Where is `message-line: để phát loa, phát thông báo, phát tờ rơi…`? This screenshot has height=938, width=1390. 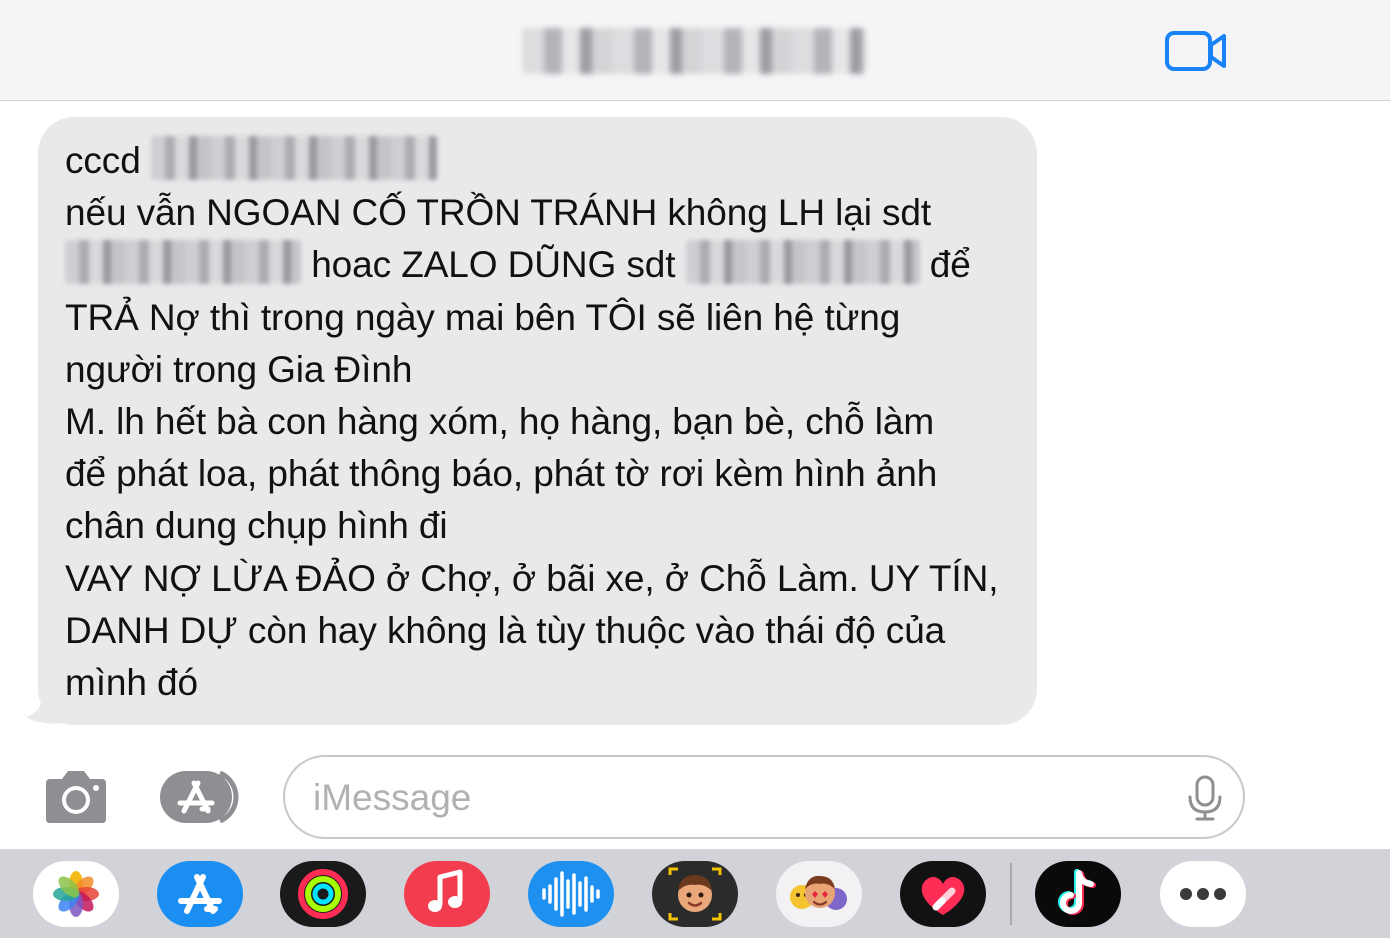 message-line: để phát loa, phát thông báo, phát tờ rơi… is located at coordinates (501, 474).